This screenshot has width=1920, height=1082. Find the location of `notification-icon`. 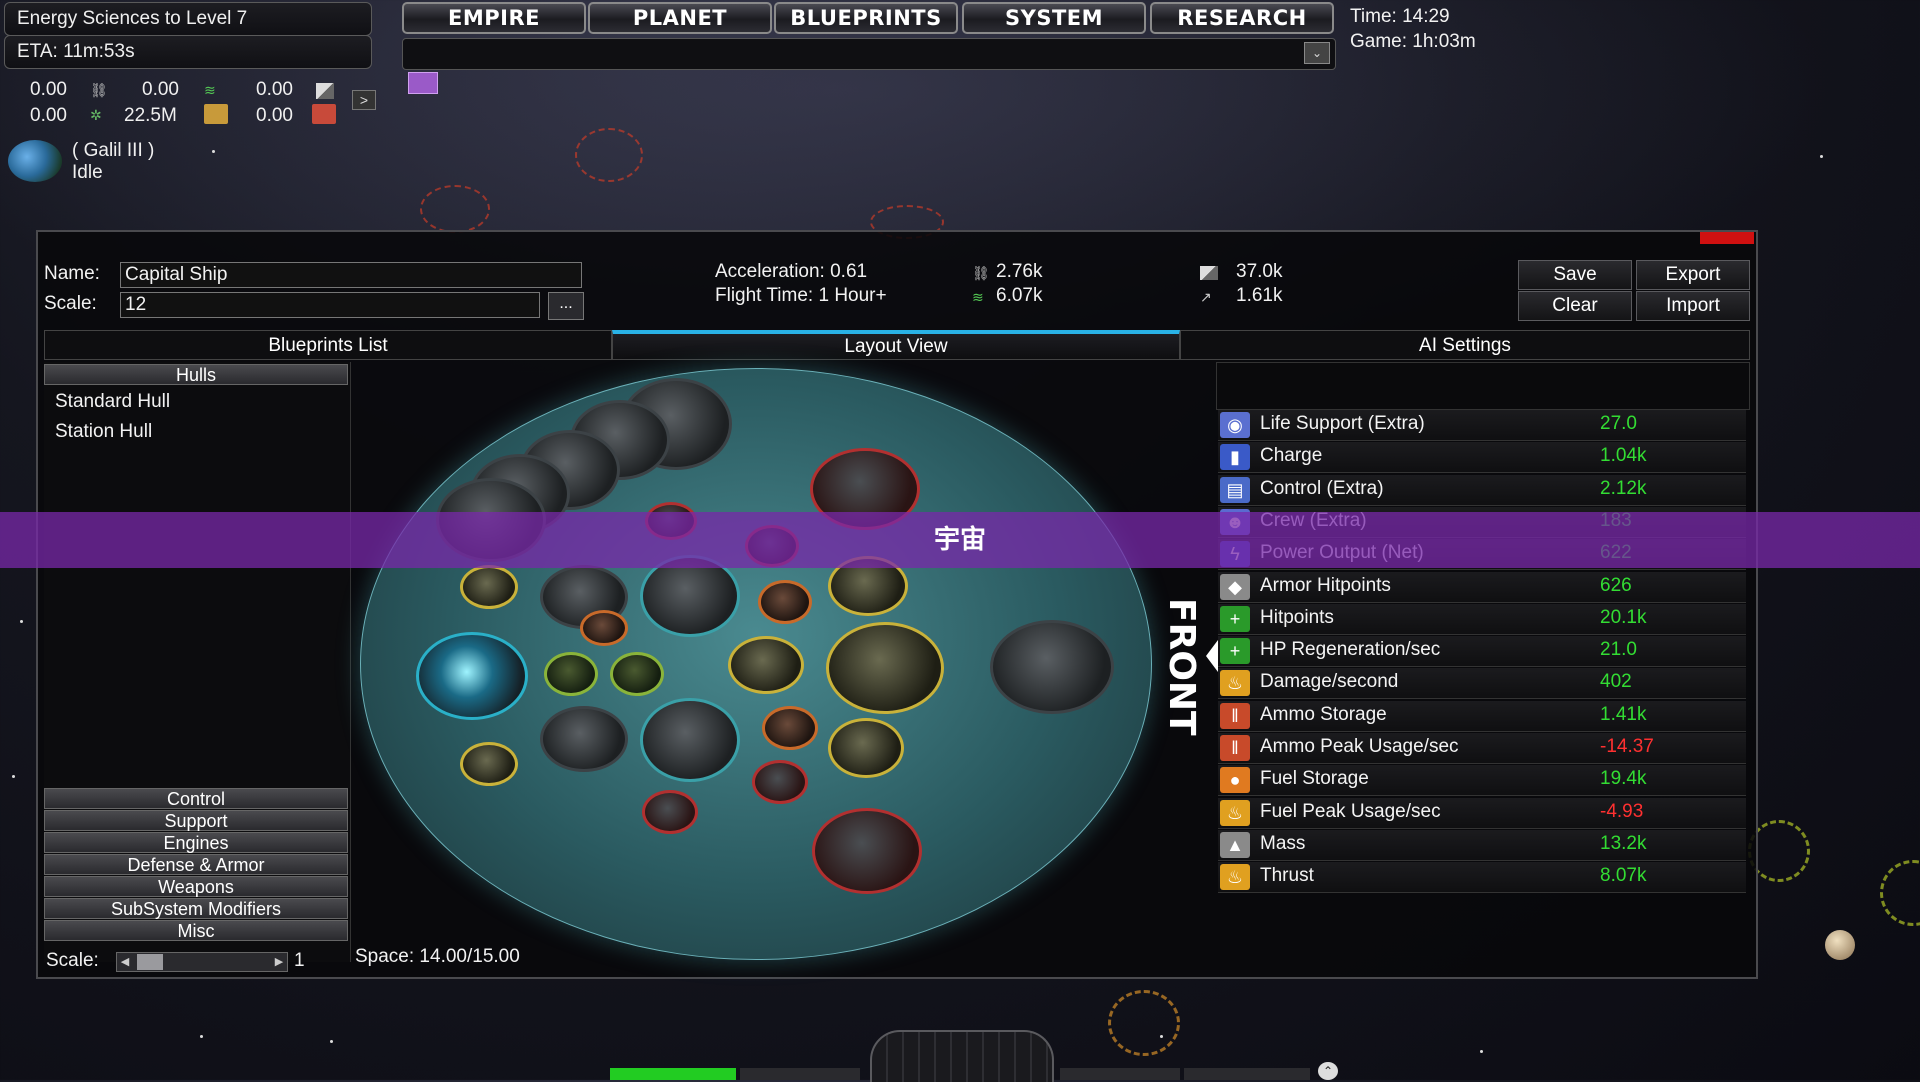

notification-icon is located at coordinates (423, 83).